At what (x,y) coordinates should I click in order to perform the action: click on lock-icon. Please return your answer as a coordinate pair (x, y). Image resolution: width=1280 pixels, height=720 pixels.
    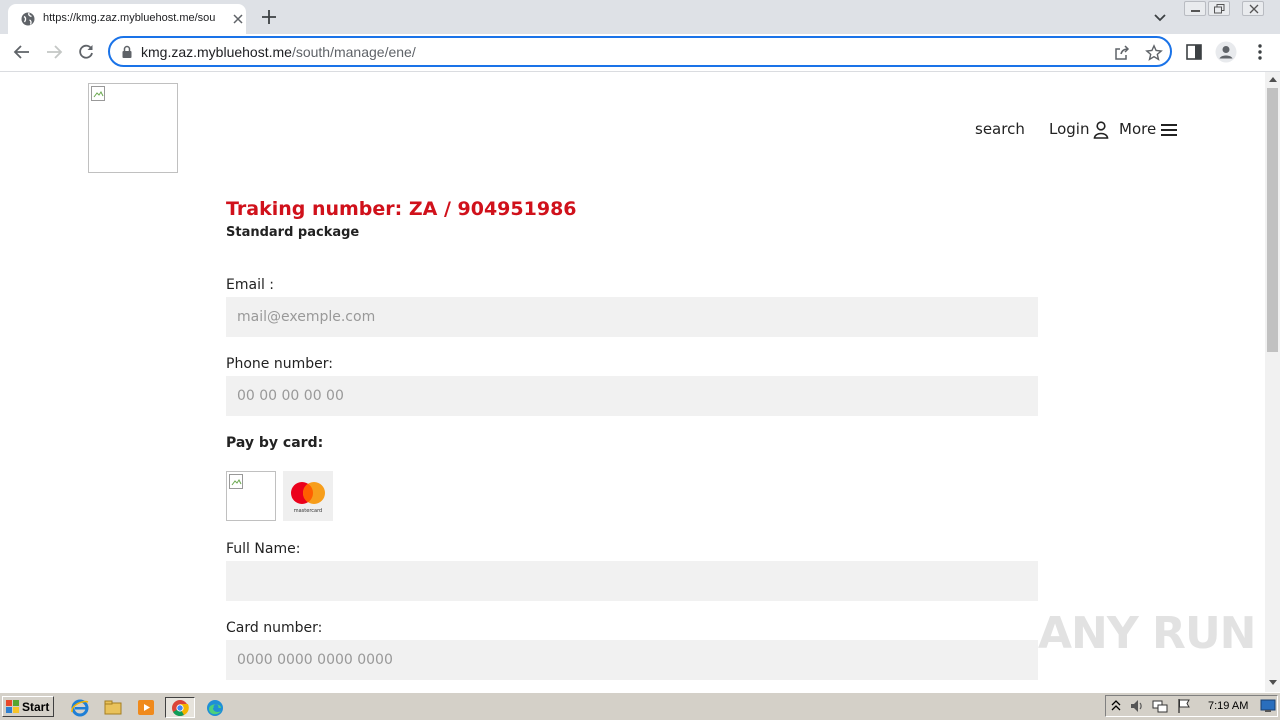
    Looking at the image, I should click on (127, 52).